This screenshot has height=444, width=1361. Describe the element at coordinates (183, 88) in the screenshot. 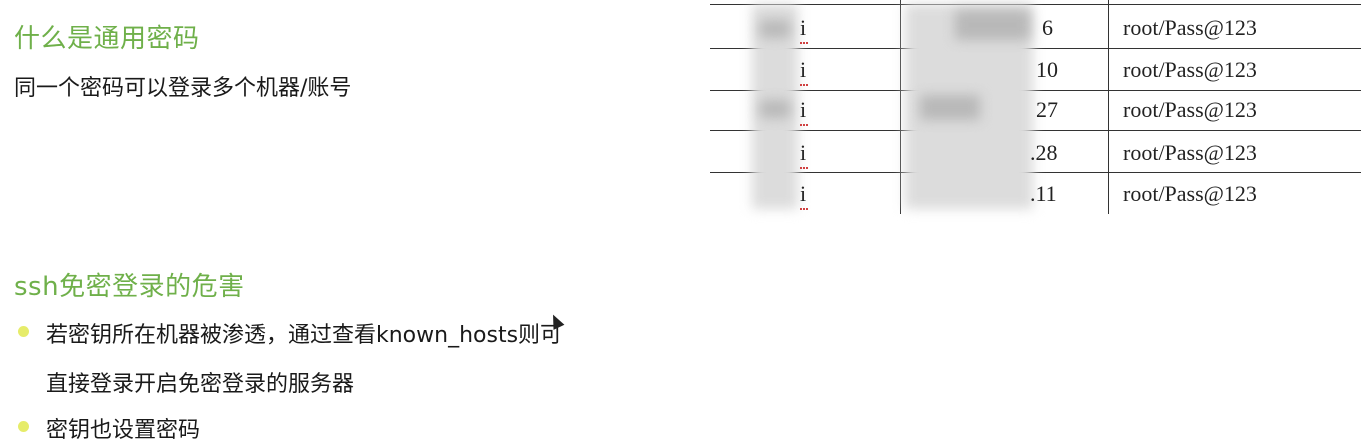

I see `section1-description: 同一个密码可以登录多个机器/账号` at that location.